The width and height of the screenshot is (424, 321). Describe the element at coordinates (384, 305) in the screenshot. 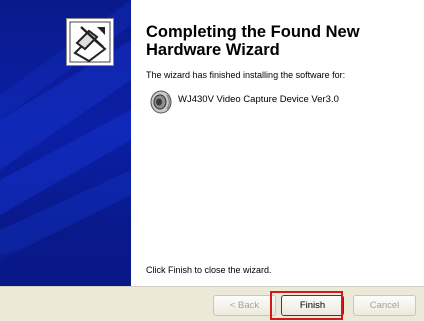

I see `cancel-button: Cancel` at that location.